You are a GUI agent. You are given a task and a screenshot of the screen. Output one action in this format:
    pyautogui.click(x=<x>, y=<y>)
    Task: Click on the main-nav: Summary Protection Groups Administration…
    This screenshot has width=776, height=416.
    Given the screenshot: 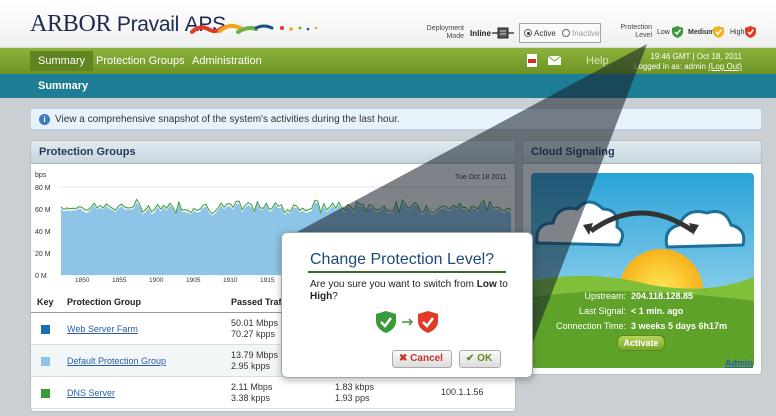 What is the action you would take?
    pyautogui.click(x=388, y=61)
    